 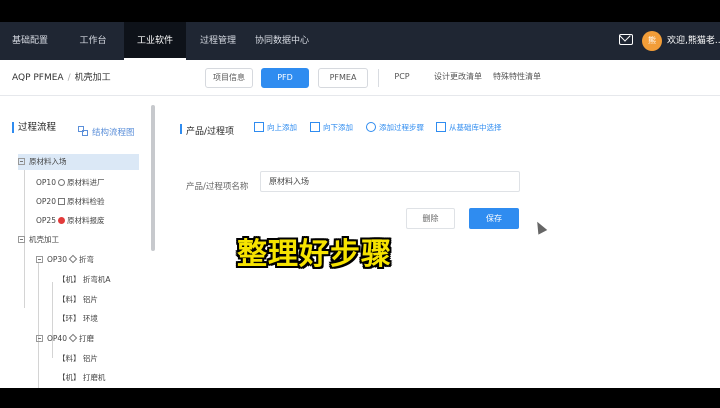 What do you see at coordinates (85, 201) in the screenshot?
I see `tree-item-label: 原材料检验` at bounding box center [85, 201].